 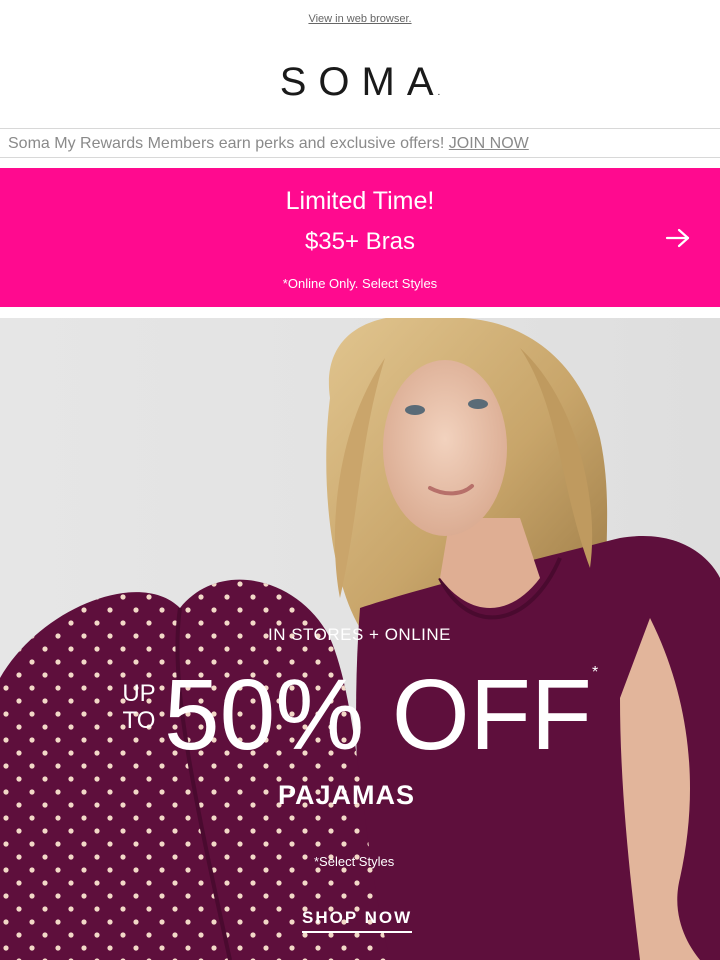 I want to click on arrow-right-icon, so click(x=678, y=238).